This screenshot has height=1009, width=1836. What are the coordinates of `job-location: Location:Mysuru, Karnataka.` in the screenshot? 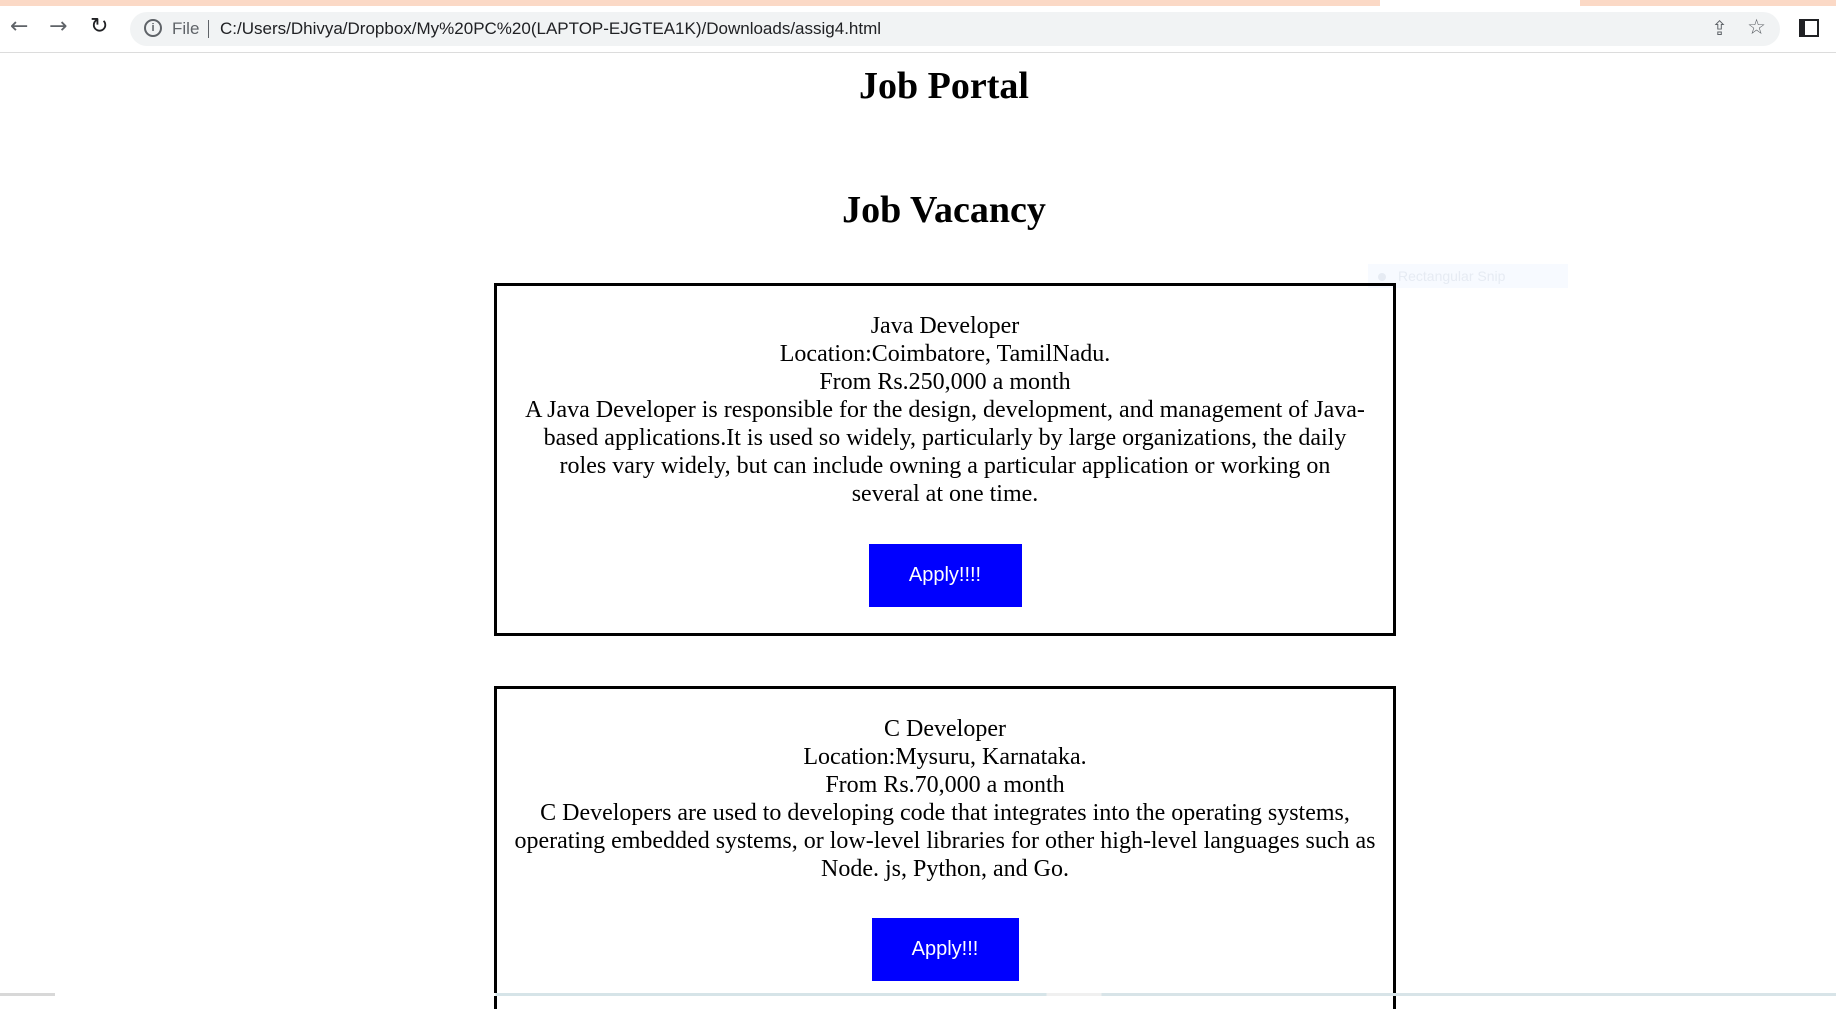 It's located at (945, 757).